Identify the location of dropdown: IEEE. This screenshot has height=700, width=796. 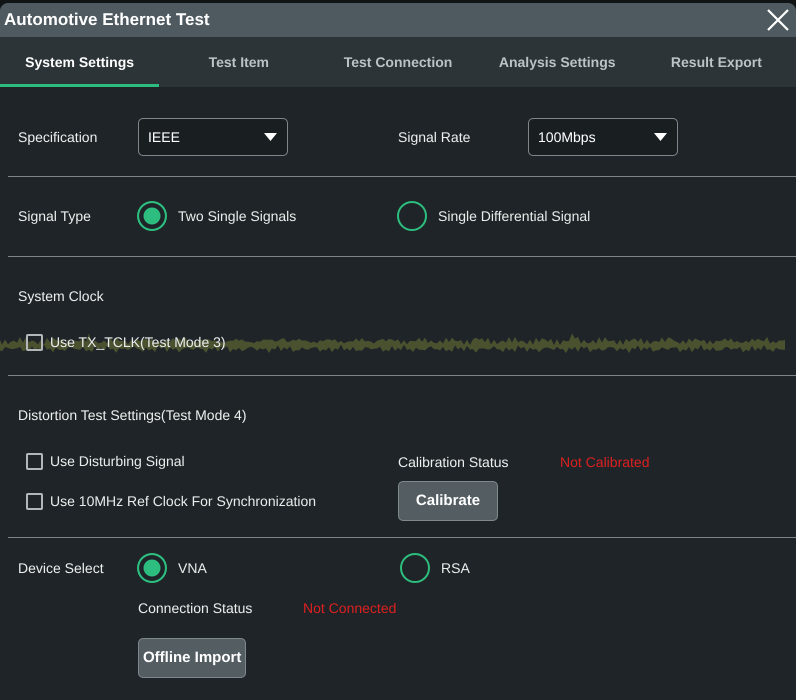
(213, 137).